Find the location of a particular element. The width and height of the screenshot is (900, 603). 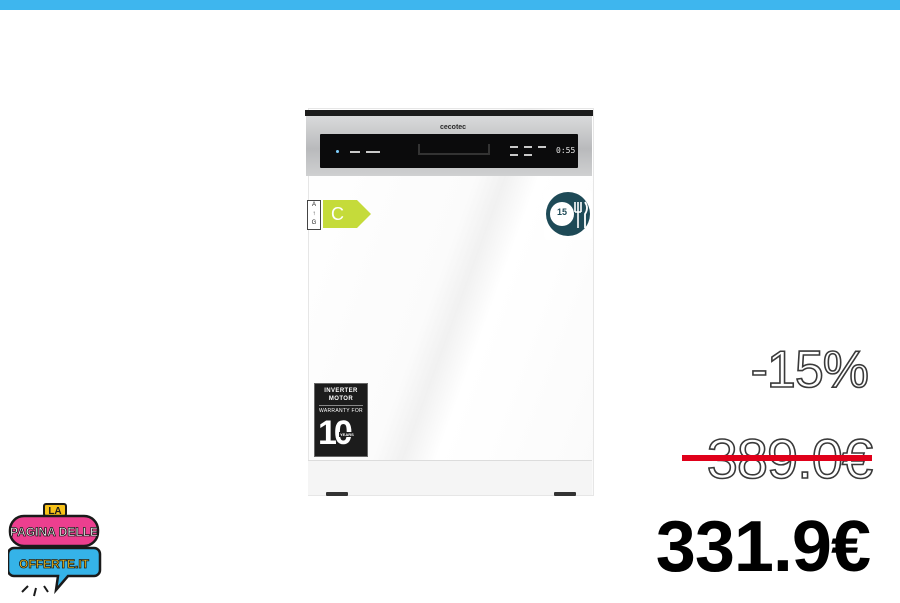

control-display: 0:55 is located at coordinates (449, 151).